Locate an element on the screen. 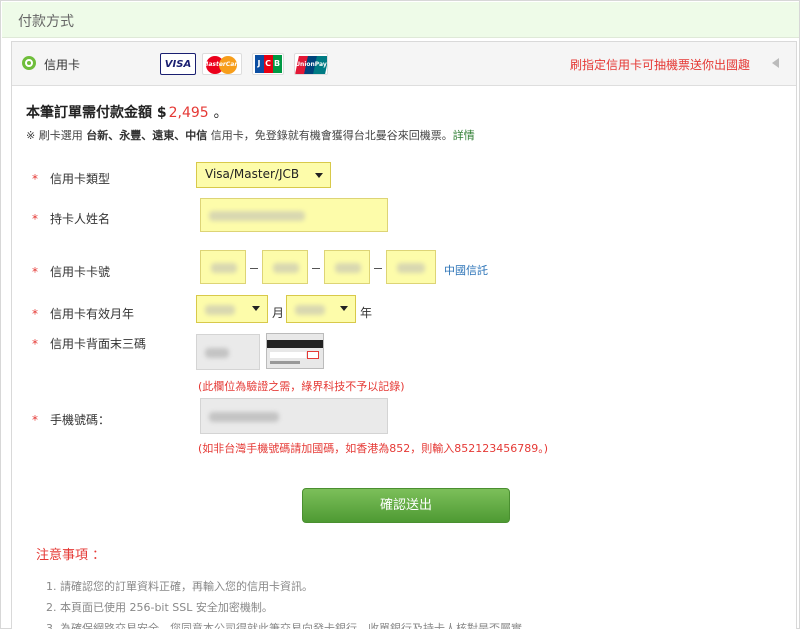 The image size is (800, 629). cvv-hint: (此欄位為驗證之需，綠界科技不予以記錄) is located at coordinates (301, 386).